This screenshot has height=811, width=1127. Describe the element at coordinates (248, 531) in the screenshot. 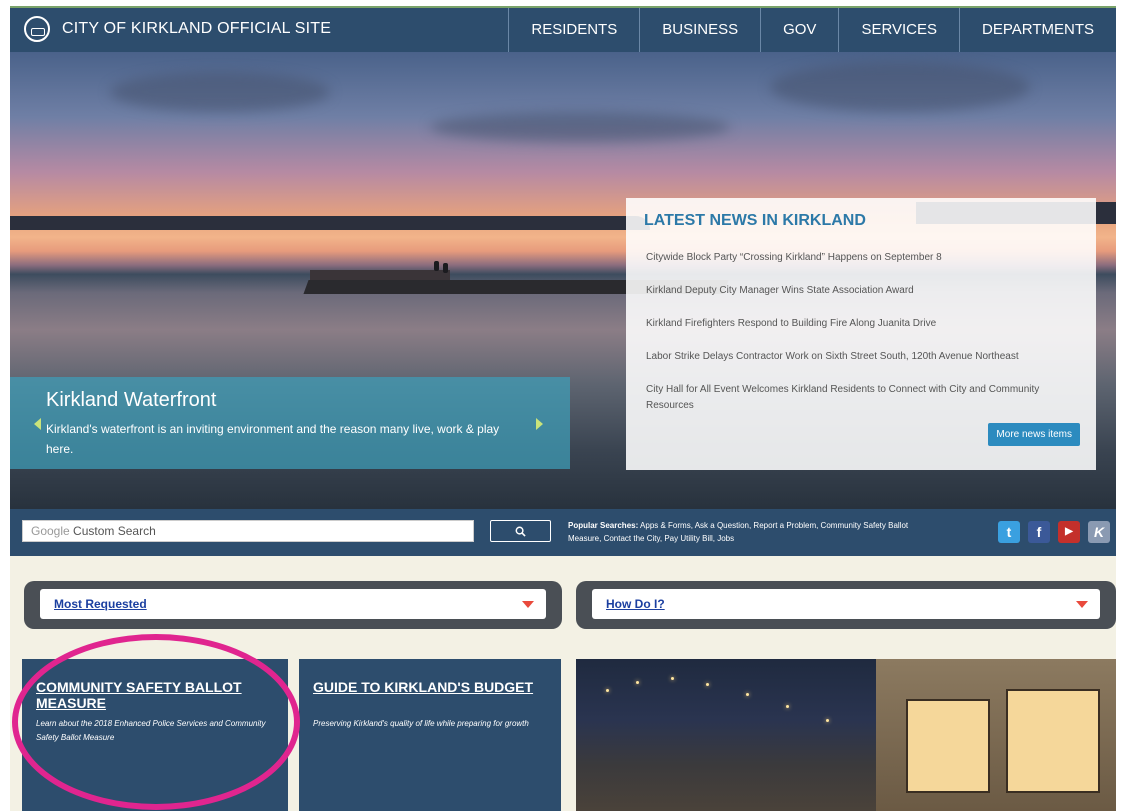

I see `search-input: Google Custom Search` at that location.